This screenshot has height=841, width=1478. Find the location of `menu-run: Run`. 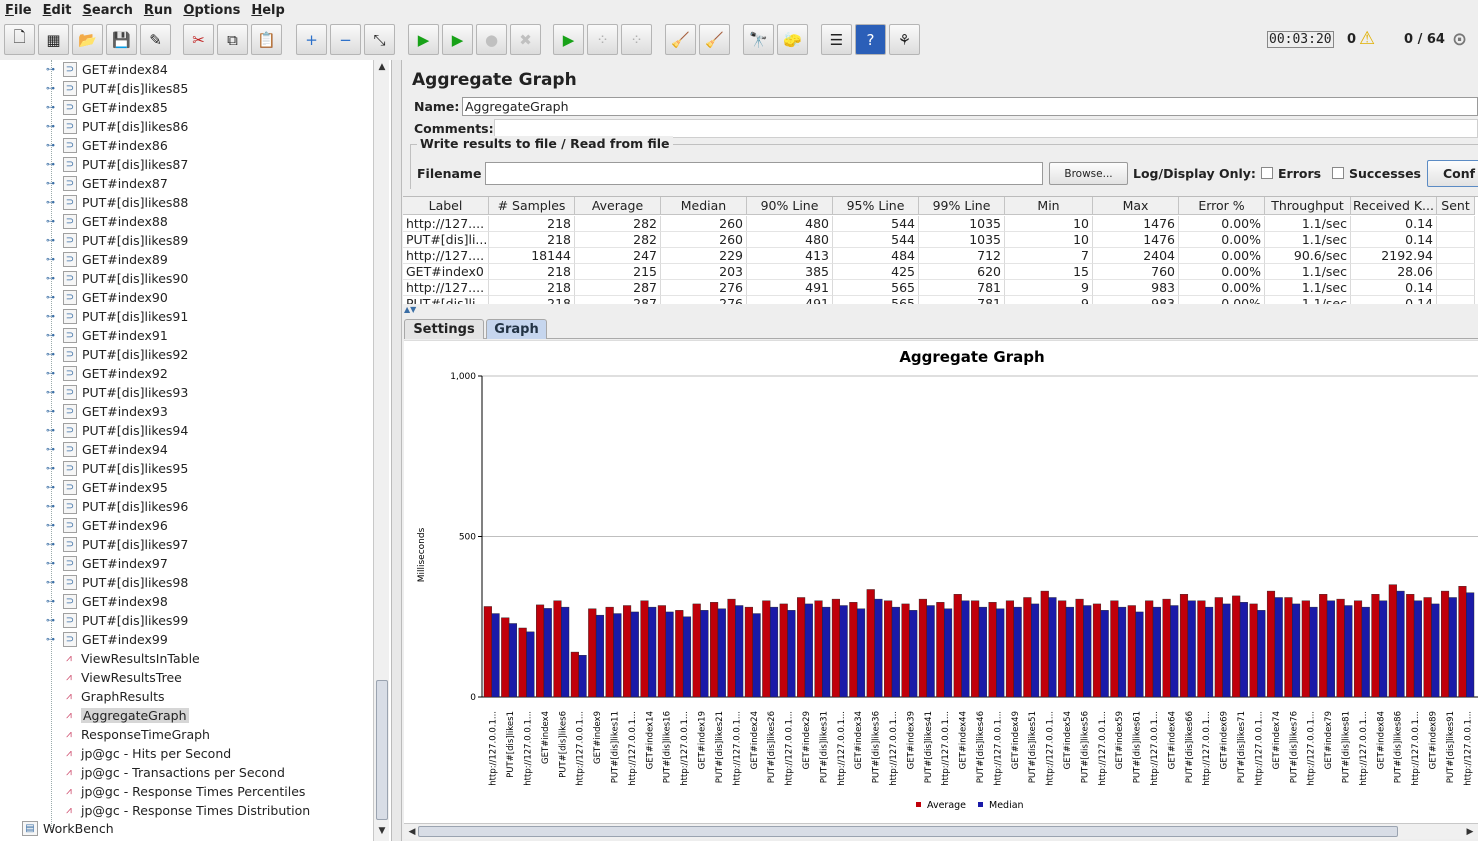

menu-run: Run is located at coordinates (159, 10).